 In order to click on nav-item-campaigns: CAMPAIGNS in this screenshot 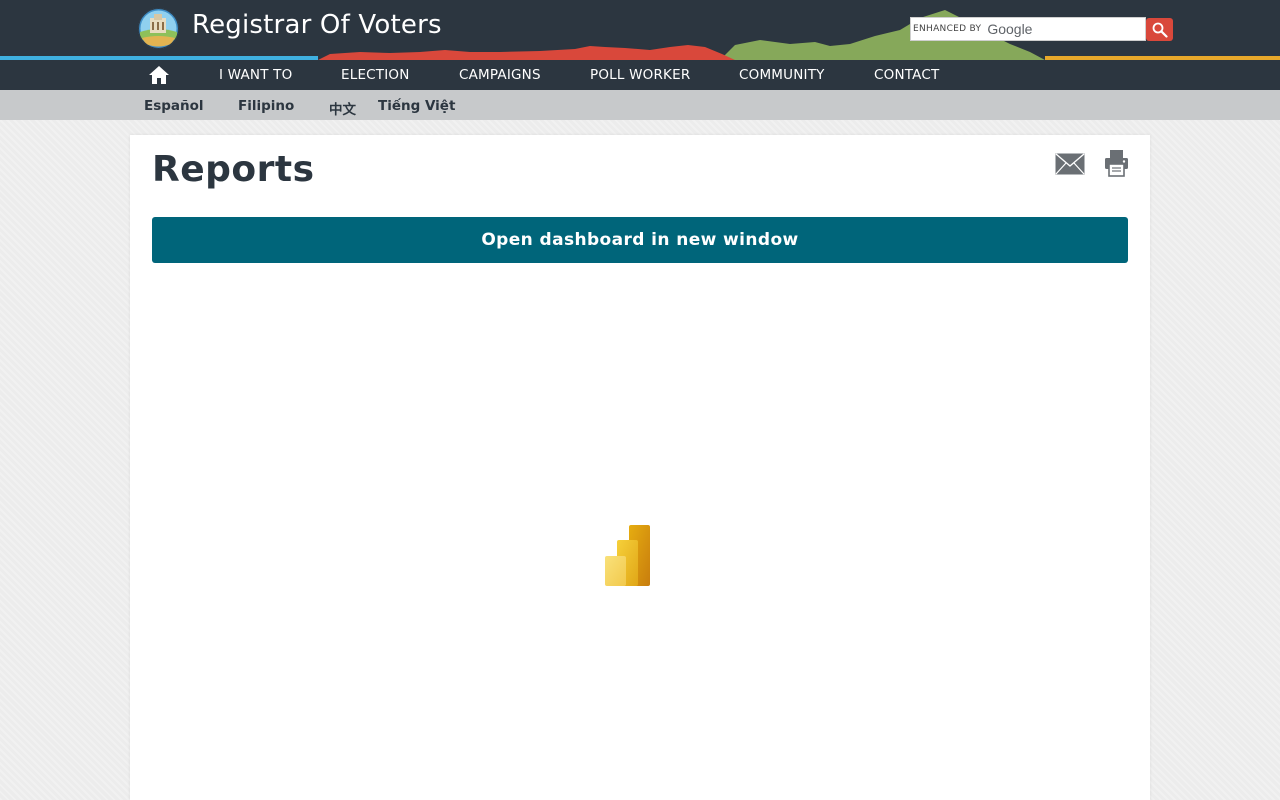, I will do `click(500, 75)`.